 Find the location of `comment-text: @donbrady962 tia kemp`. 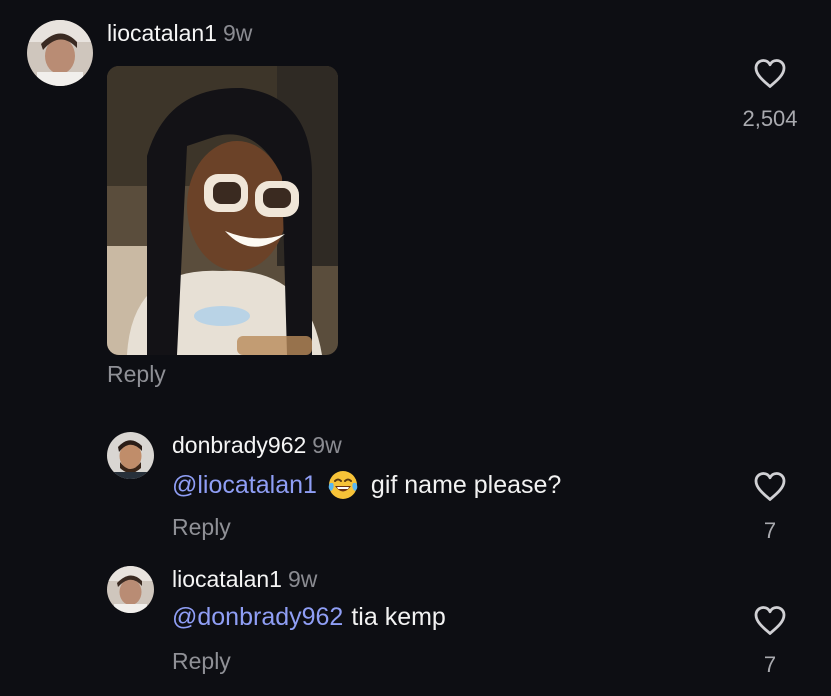

comment-text: @donbrady962 tia kemp is located at coordinates (309, 617).